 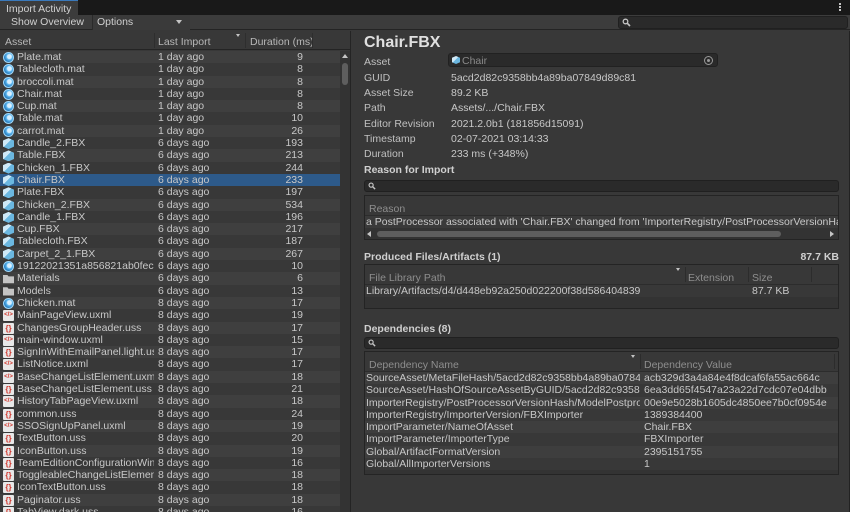 I want to click on model-icon, so click(x=8, y=205).